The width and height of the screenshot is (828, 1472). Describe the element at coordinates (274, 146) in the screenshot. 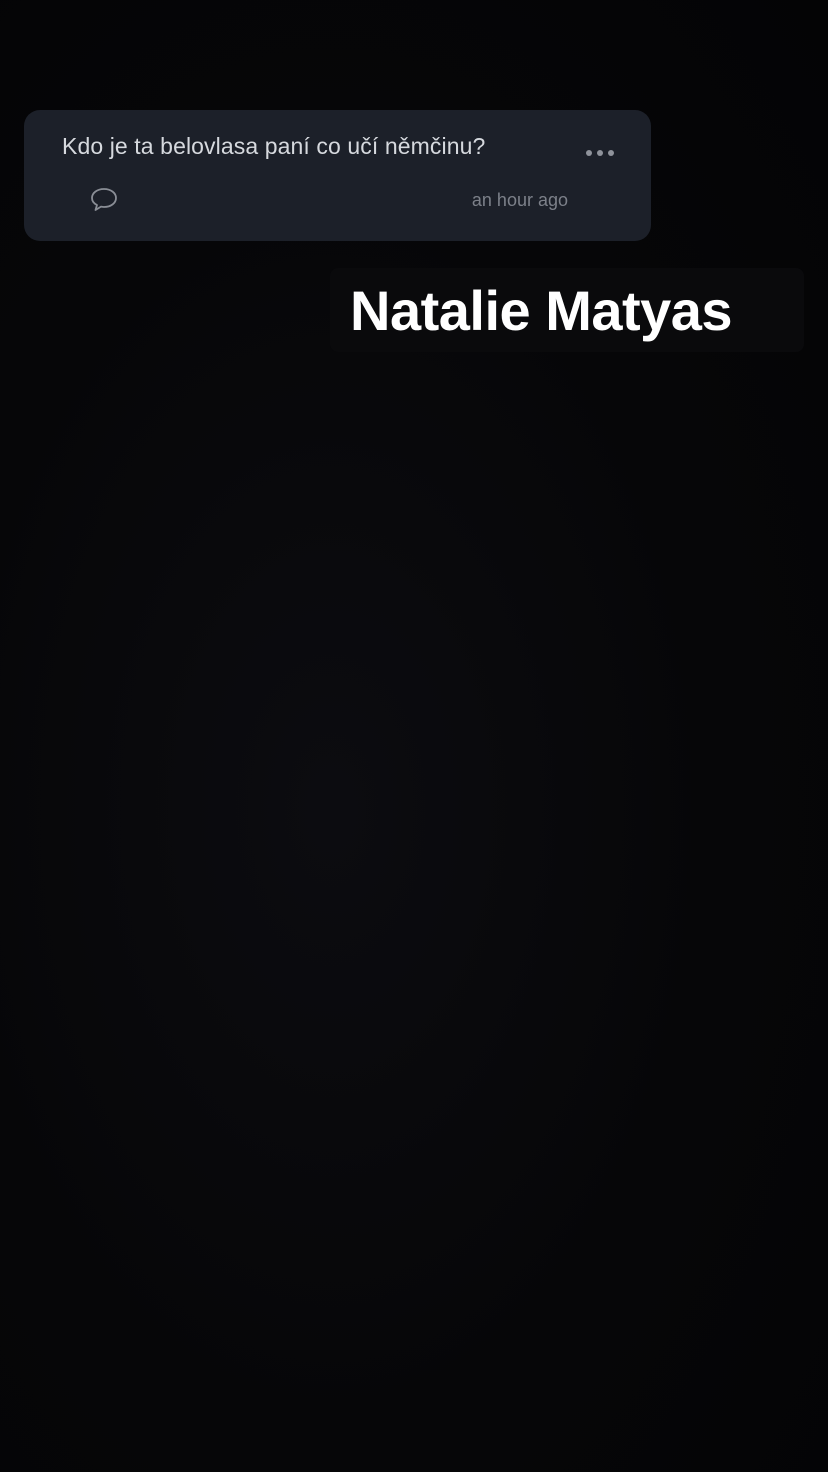

I see `question-text: Kdo je ta belovlasa paní co učí němčinu?` at that location.